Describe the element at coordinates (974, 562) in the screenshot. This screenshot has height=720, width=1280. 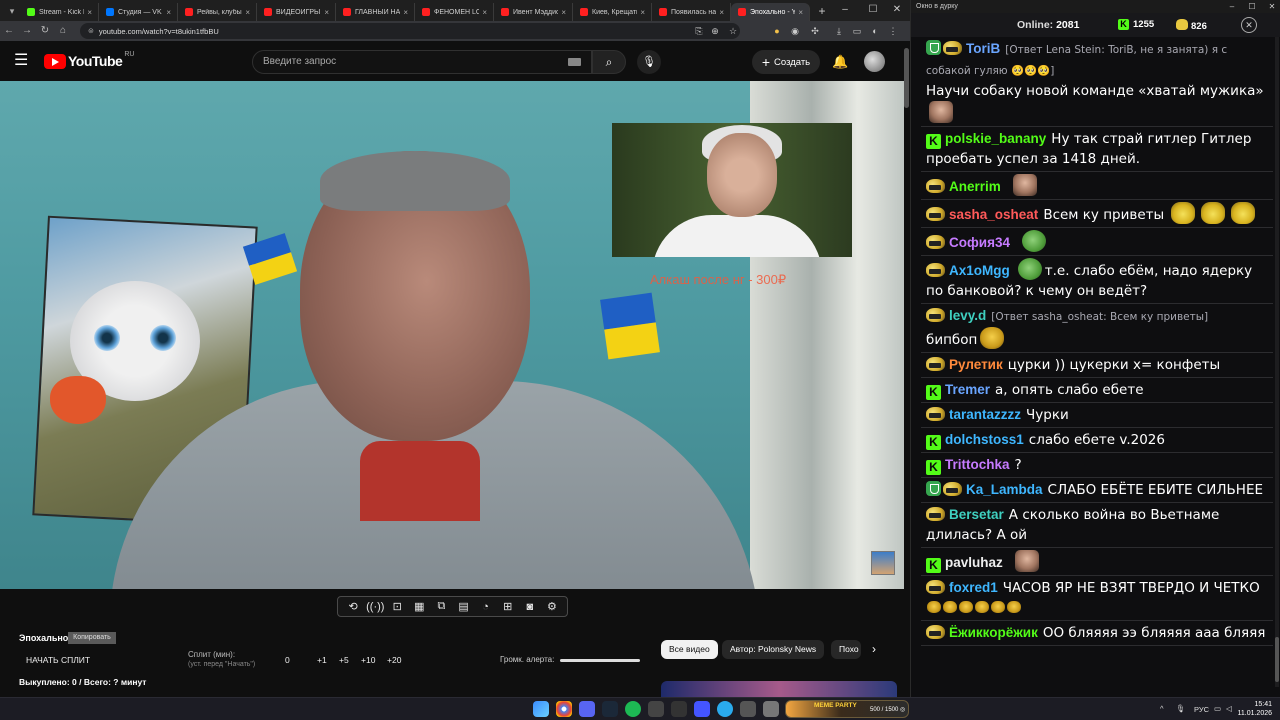
I see `chat-username: pavluhaz` at that location.